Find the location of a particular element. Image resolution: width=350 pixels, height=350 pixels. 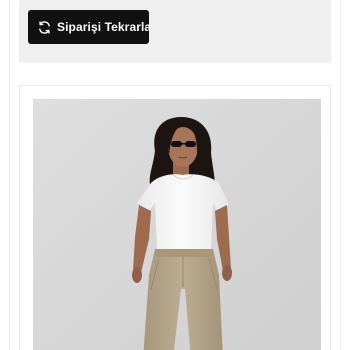

reorder-button: Siparişi Tekrarla is located at coordinates (90, 27).